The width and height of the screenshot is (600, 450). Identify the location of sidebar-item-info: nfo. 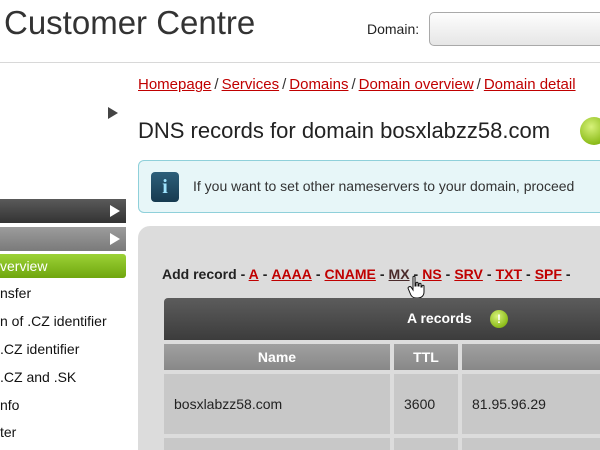
(9, 405).